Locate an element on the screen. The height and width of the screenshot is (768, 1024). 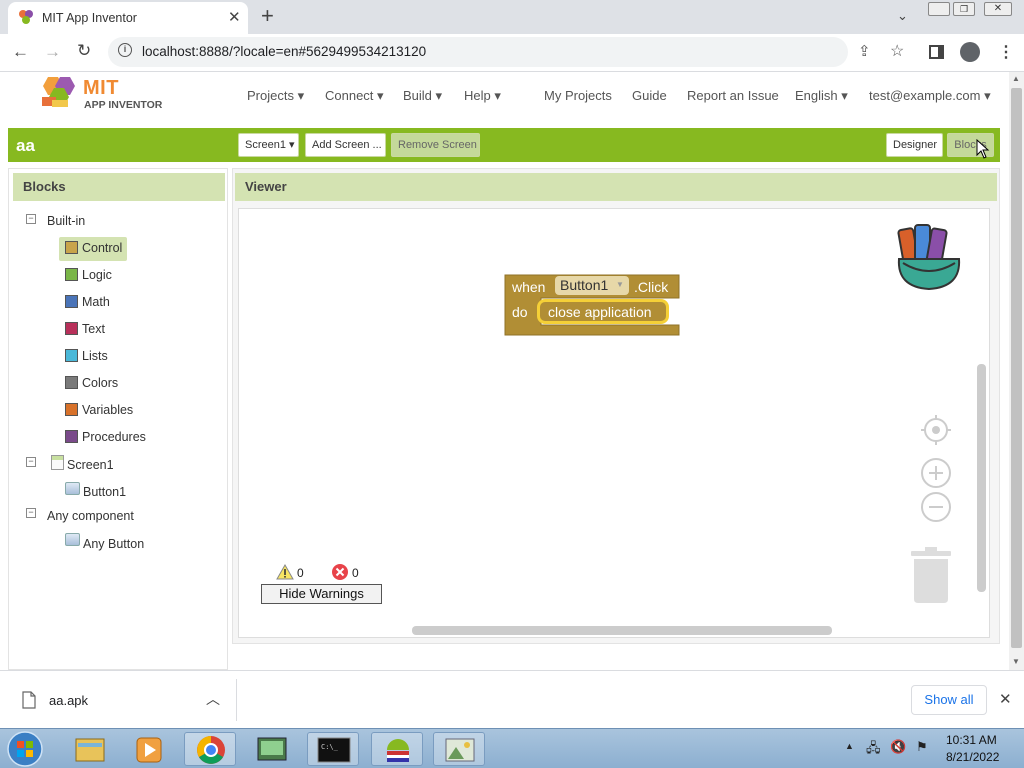
network-icon: 🖧 is located at coordinates (873, 750).